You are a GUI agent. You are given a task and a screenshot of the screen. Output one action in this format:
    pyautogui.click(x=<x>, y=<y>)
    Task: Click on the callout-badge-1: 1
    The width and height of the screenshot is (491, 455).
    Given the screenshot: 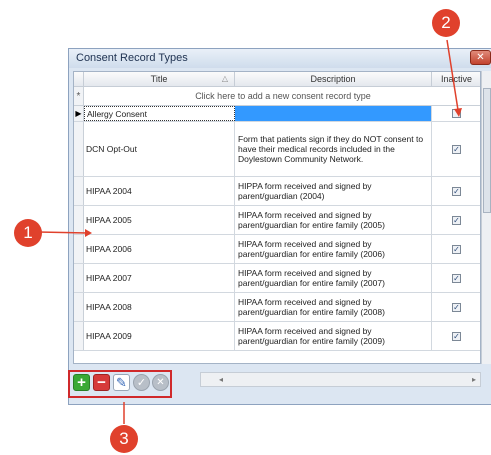 What is the action you would take?
    pyautogui.click(x=28, y=233)
    